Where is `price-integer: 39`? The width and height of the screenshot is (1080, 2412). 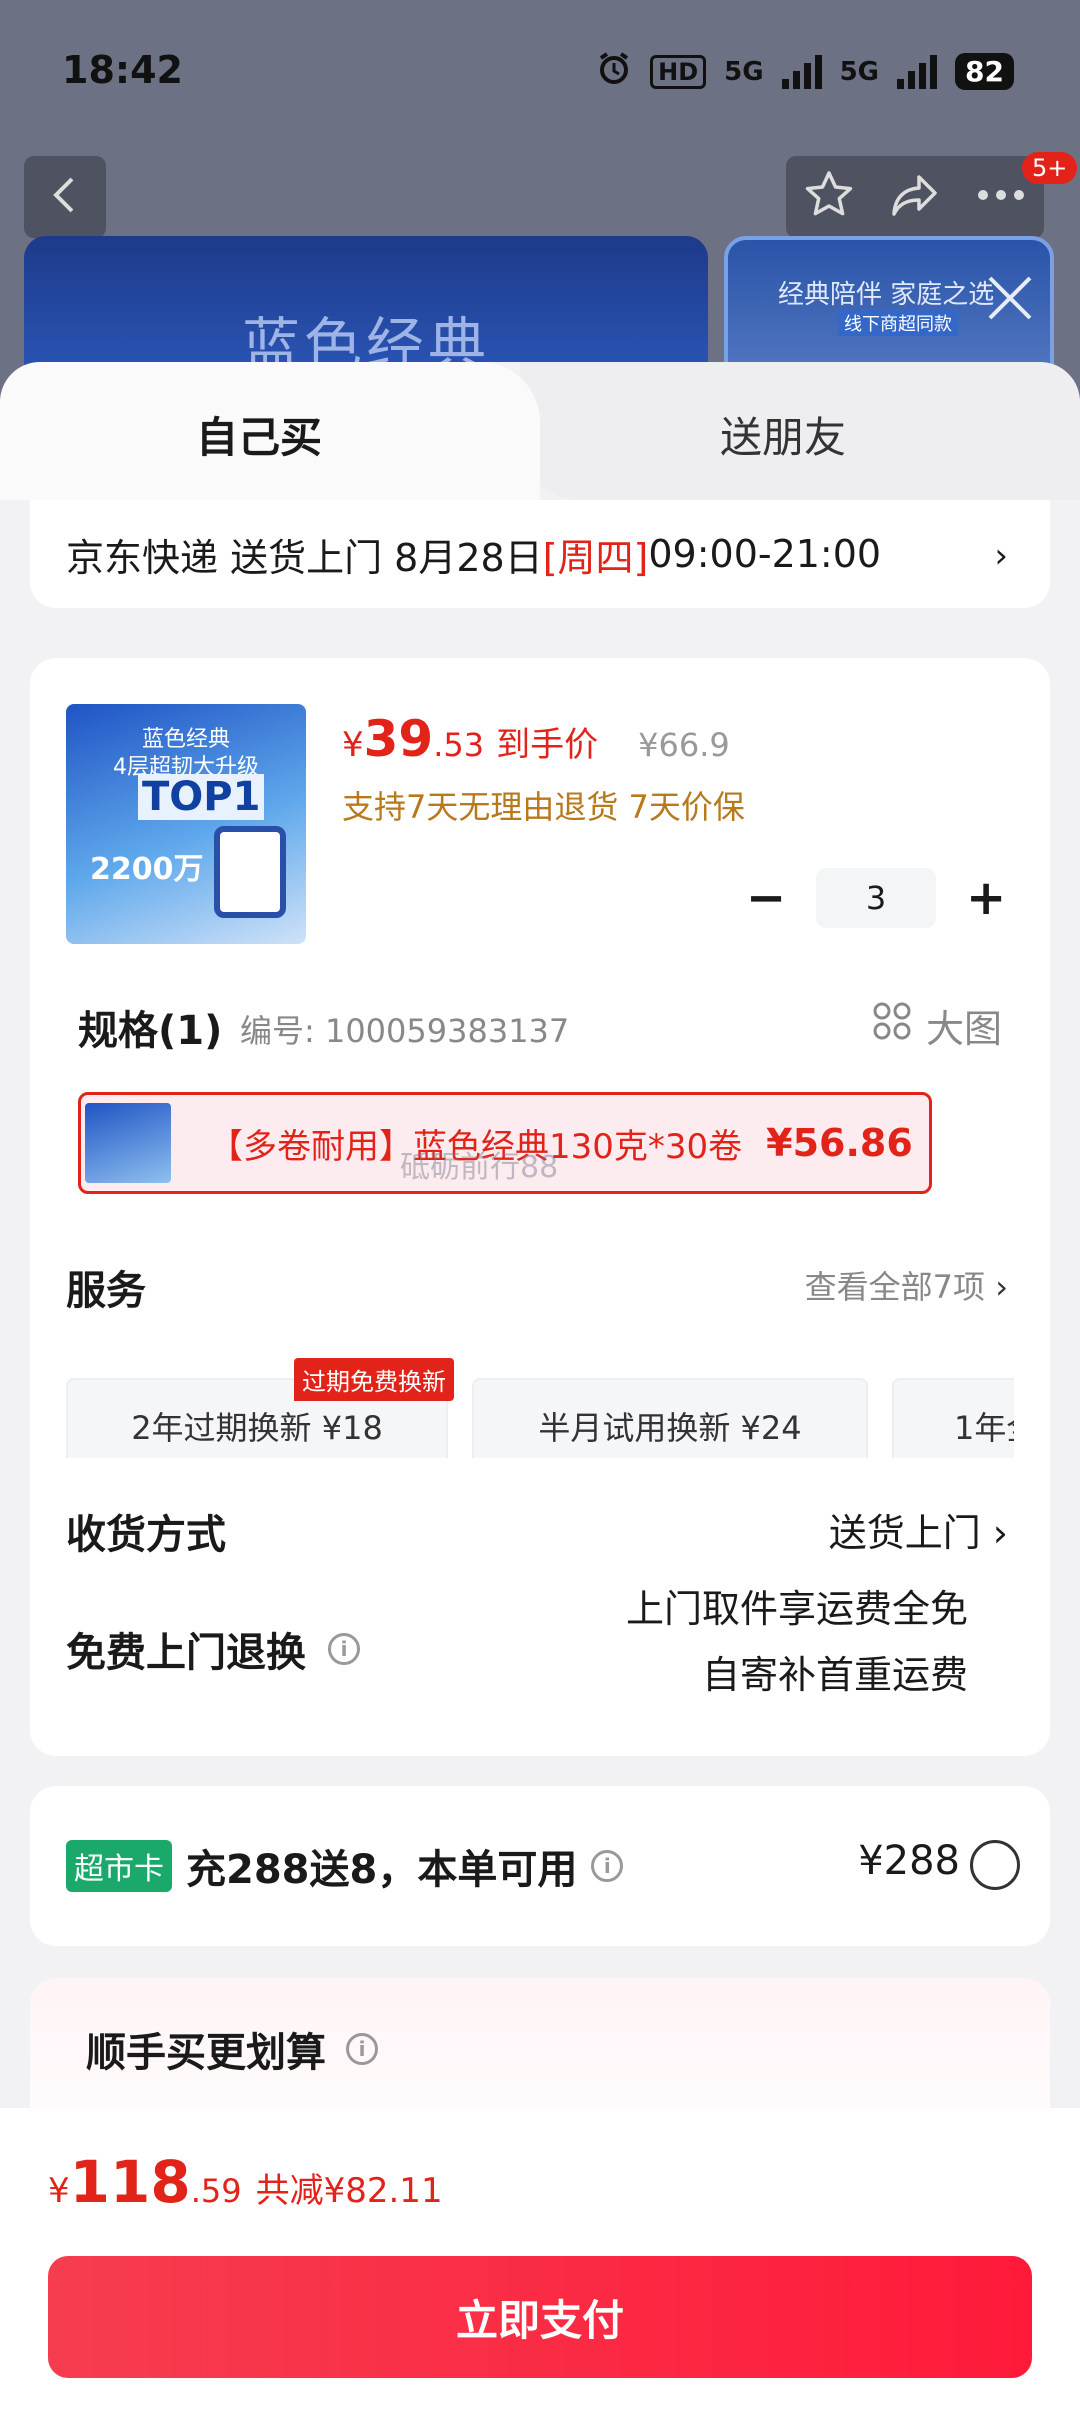
price-integer: 39 is located at coordinates (398, 739).